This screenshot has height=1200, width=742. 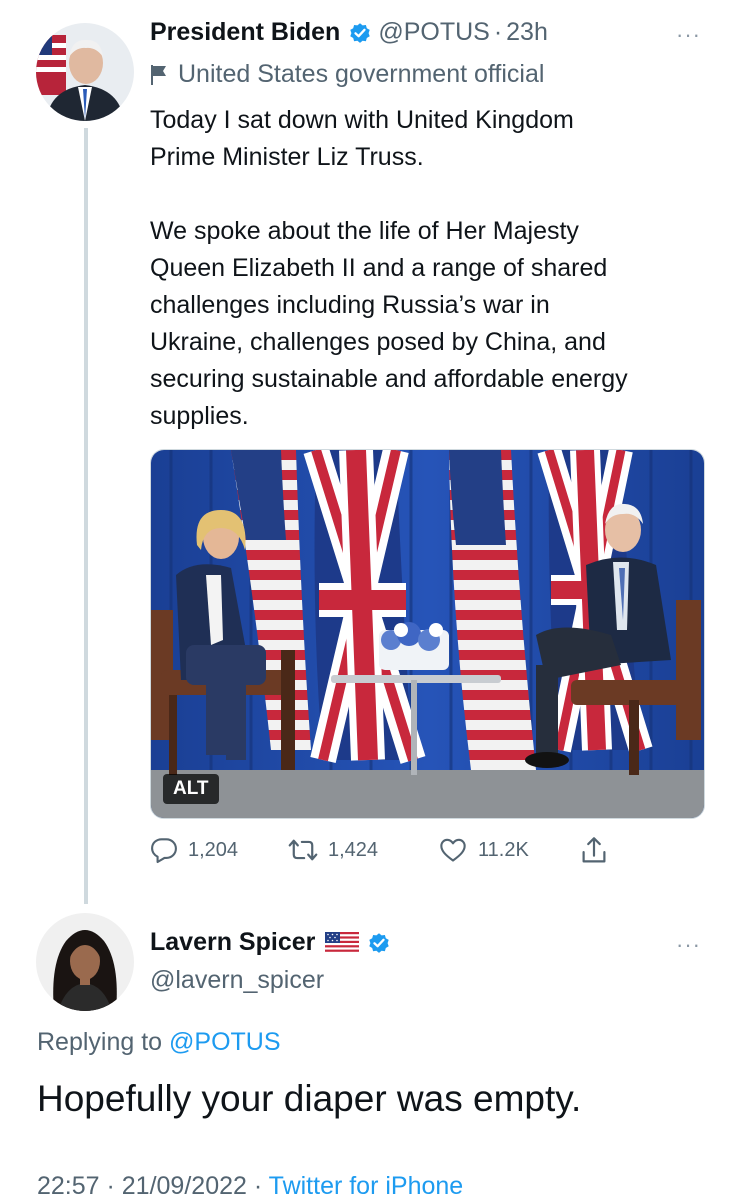 I want to click on potus-avatar, so click(x=85, y=72).